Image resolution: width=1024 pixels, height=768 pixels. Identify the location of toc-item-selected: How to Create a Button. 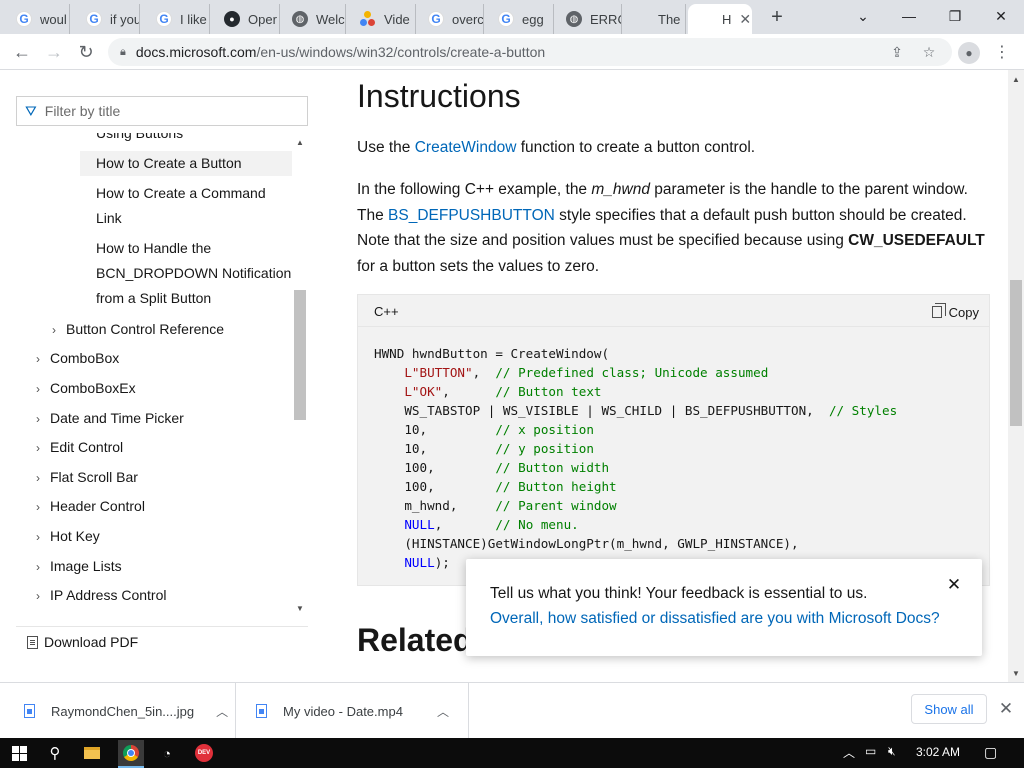
(186, 163).